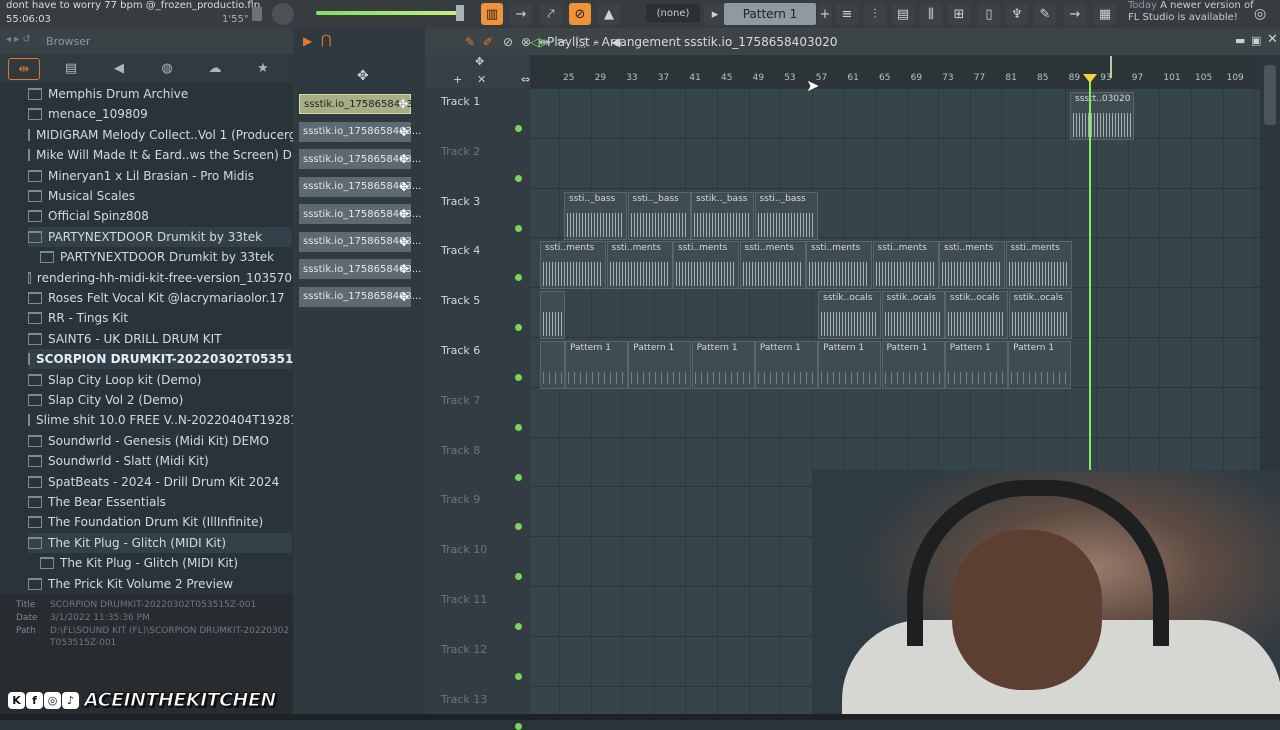 Image resolution: width=1280 pixels, height=730 pixels. What do you see at coordinates (460, 450) in the screenshot?
I see `track-label: Track 8` at bounding box center [460, 450].